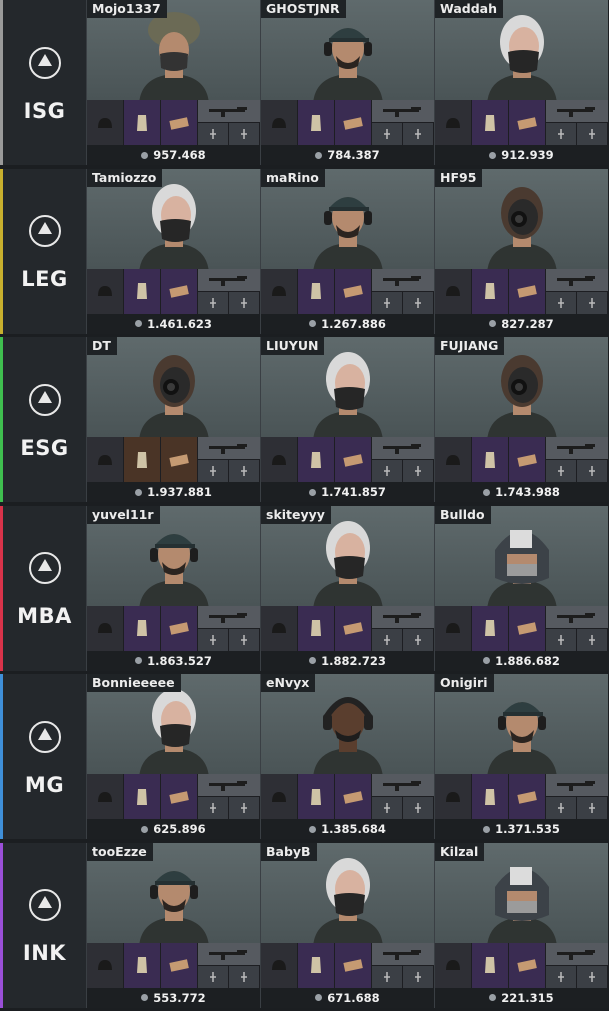 This screenshot has width=609, height=1011. I want to click on score-bar: 1.267.886, so click(347, 323).